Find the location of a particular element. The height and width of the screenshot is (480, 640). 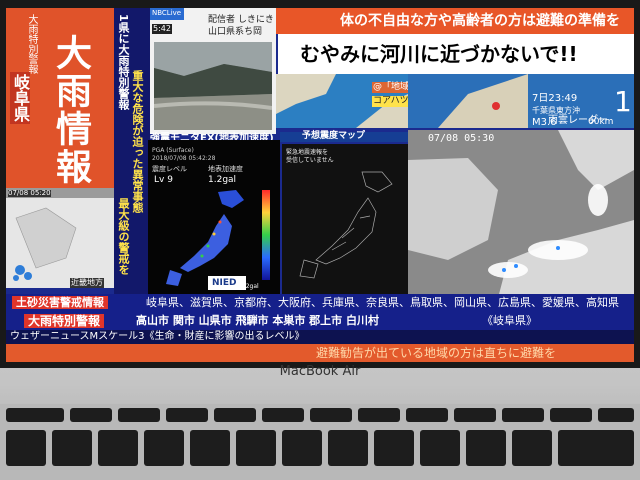

river-warning-text: むやみに河川に近づかないで!! is located at coordinates (439, 54).